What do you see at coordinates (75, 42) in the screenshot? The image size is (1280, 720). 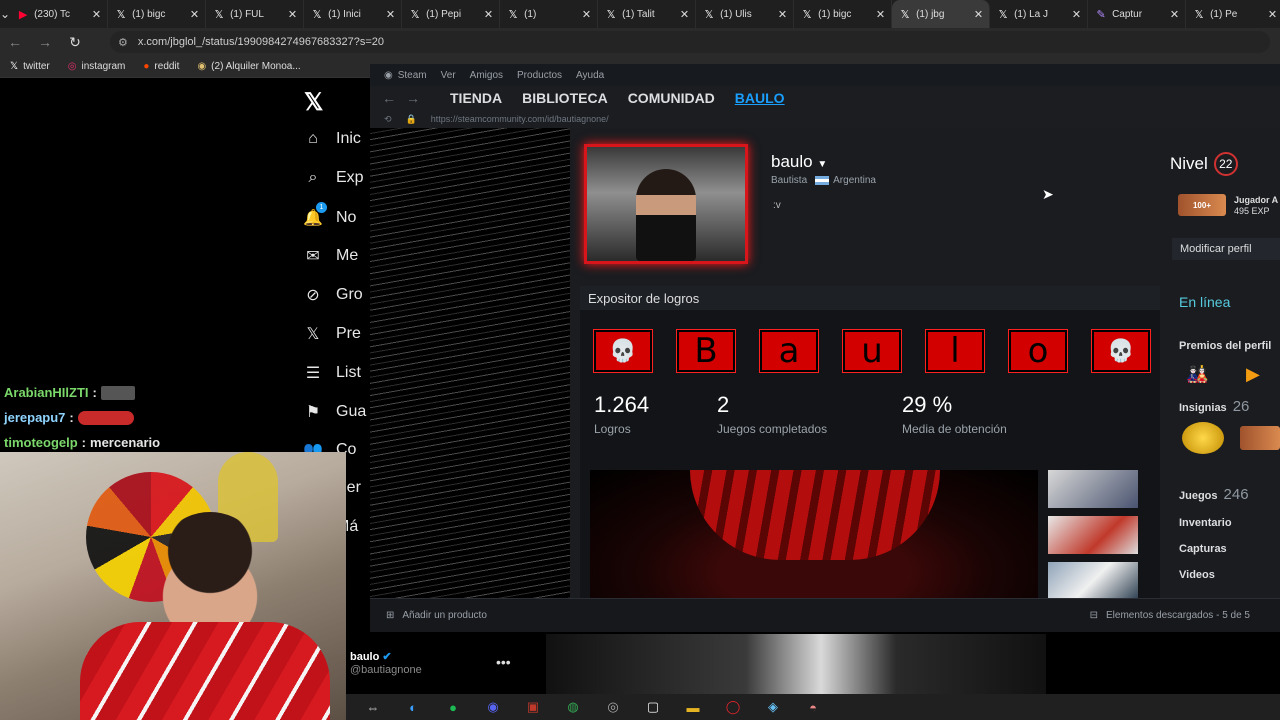 I see `reload-icon: ↻` at bounding box center [75, 42].